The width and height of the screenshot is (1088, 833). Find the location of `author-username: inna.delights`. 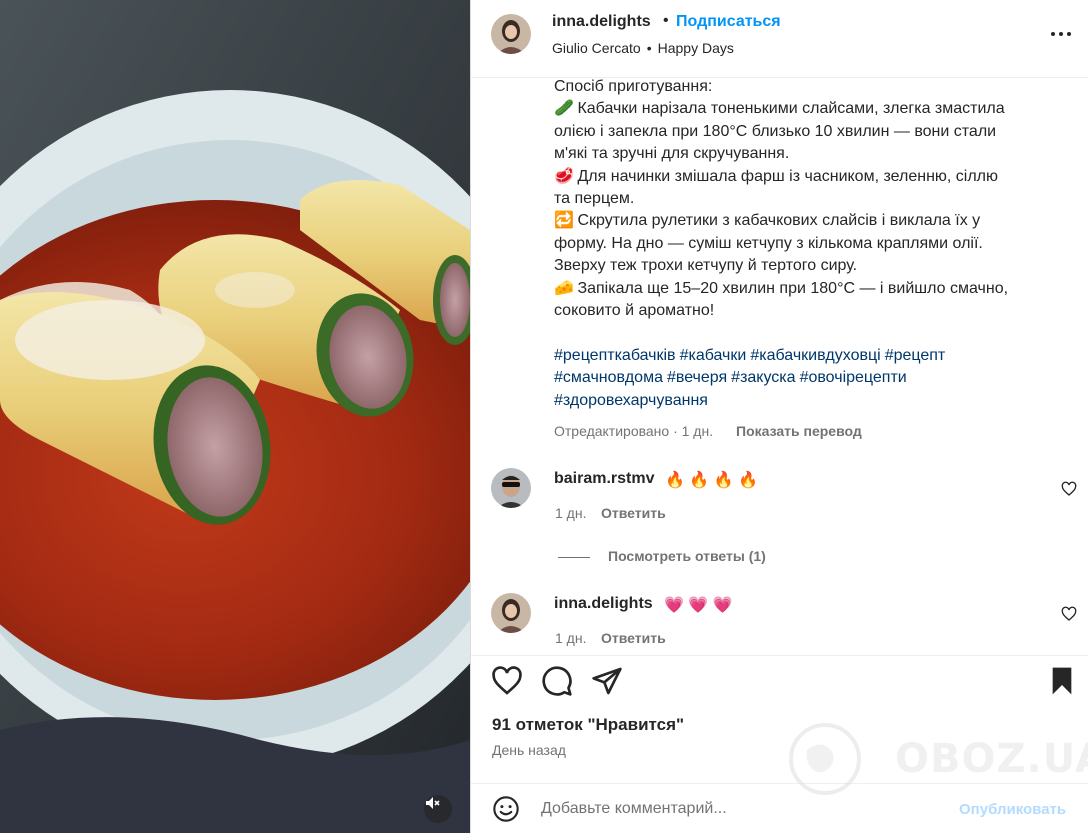

author-username: inna.delights is located at coordinates (601, 22).